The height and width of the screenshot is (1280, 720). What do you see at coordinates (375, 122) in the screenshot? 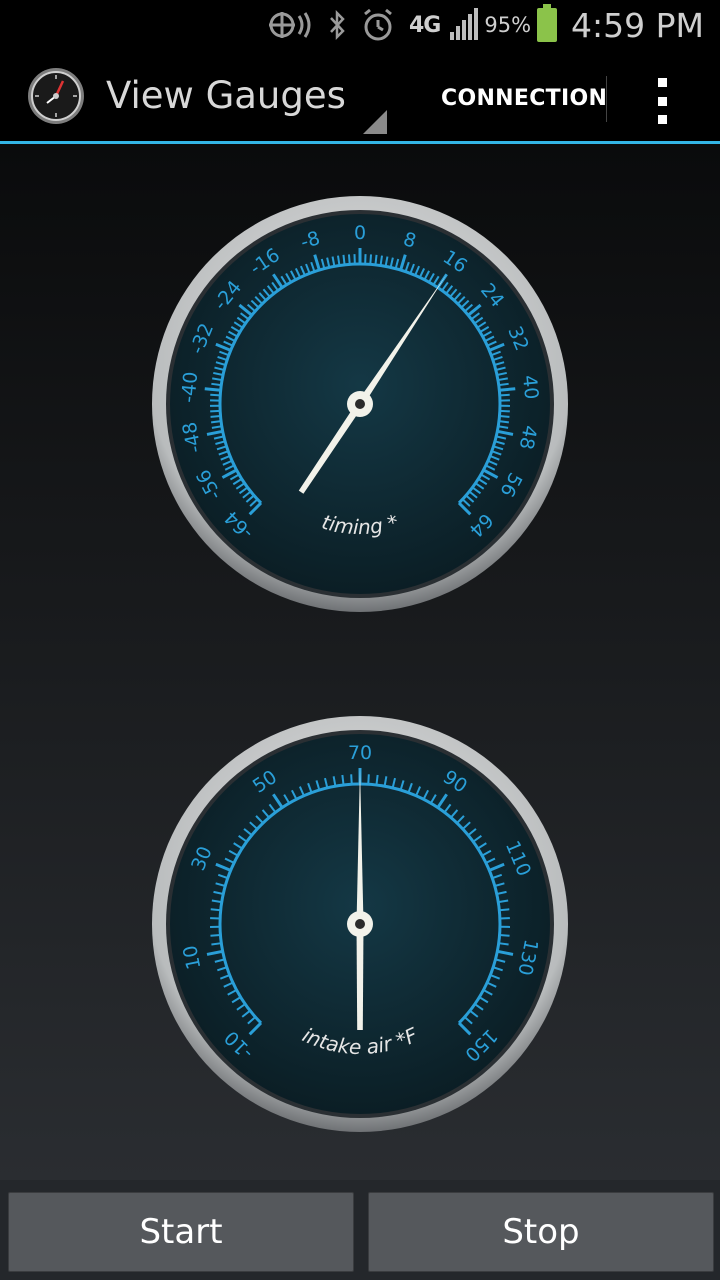
I see `spinner-triangle-icon` at bounding box center [375, 122].